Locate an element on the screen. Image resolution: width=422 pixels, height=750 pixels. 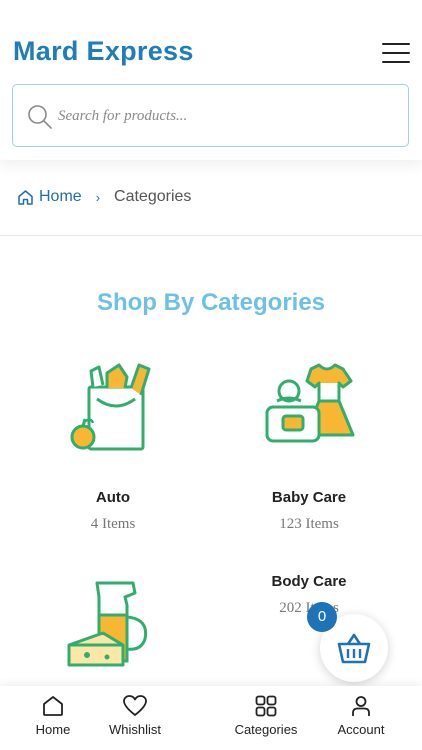
nav-categories: Categories is located at coordinates (266, 715).